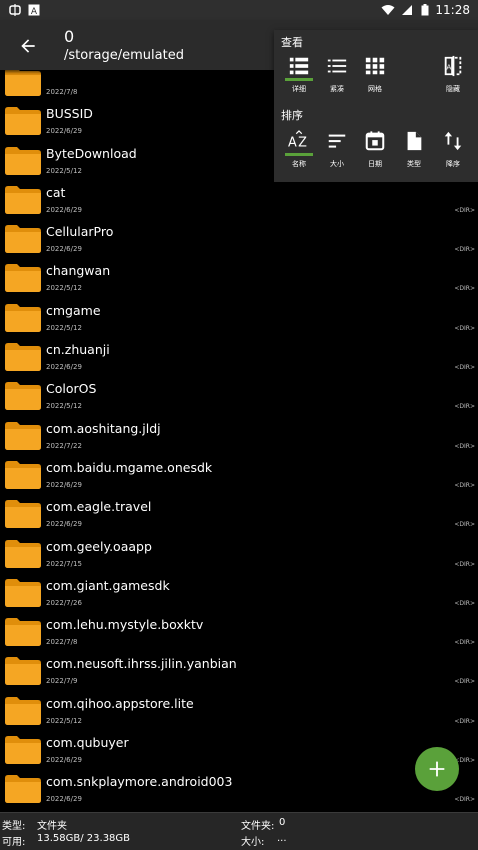  I want to click on status-bar: A 11:28, so click(239, 10).